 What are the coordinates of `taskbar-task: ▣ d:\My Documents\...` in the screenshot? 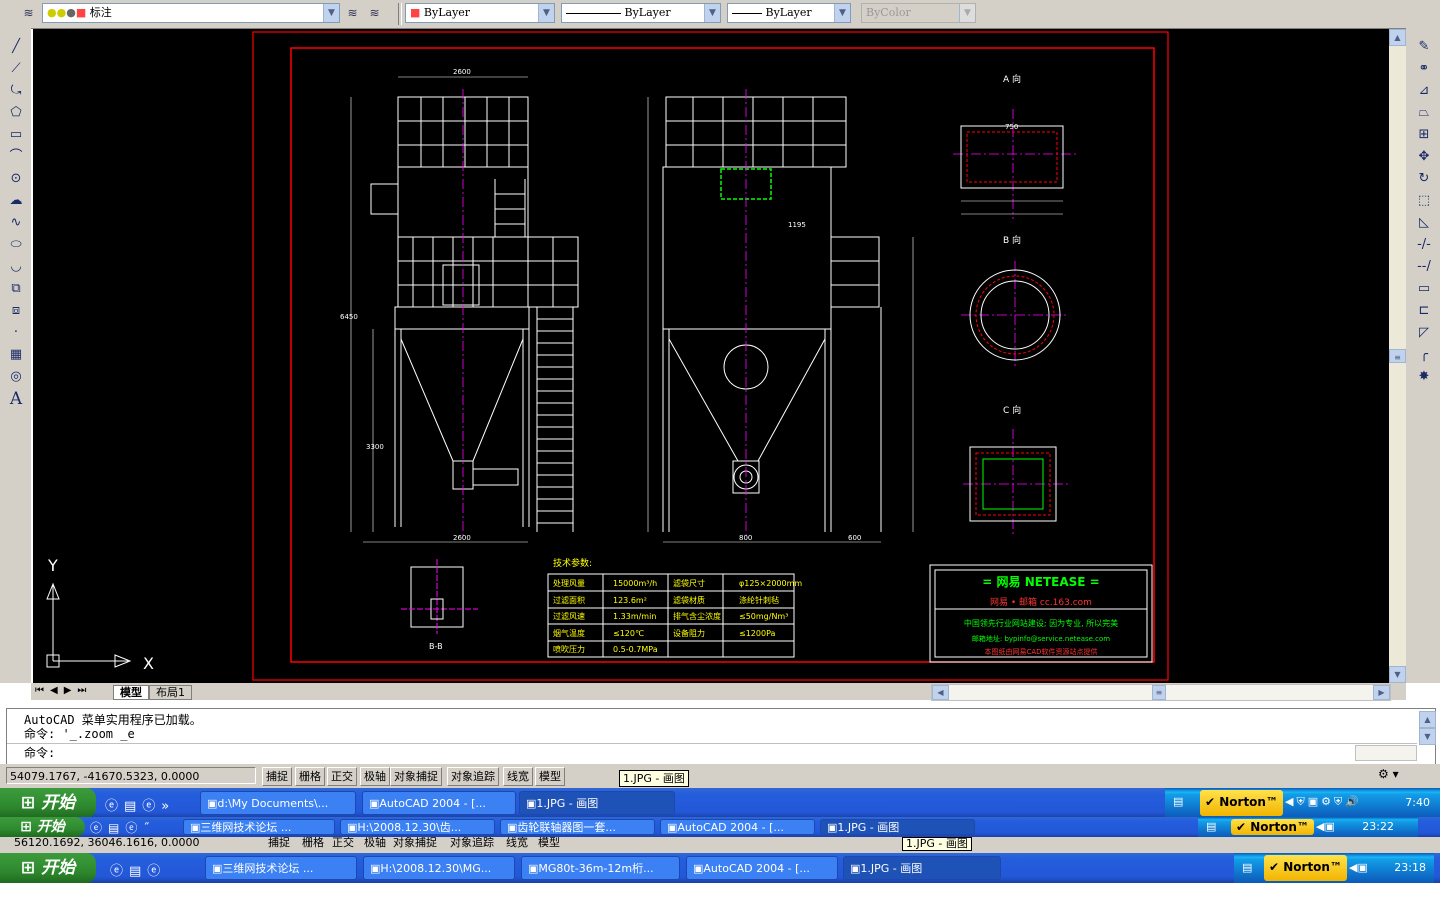 It's located at (278, 803).